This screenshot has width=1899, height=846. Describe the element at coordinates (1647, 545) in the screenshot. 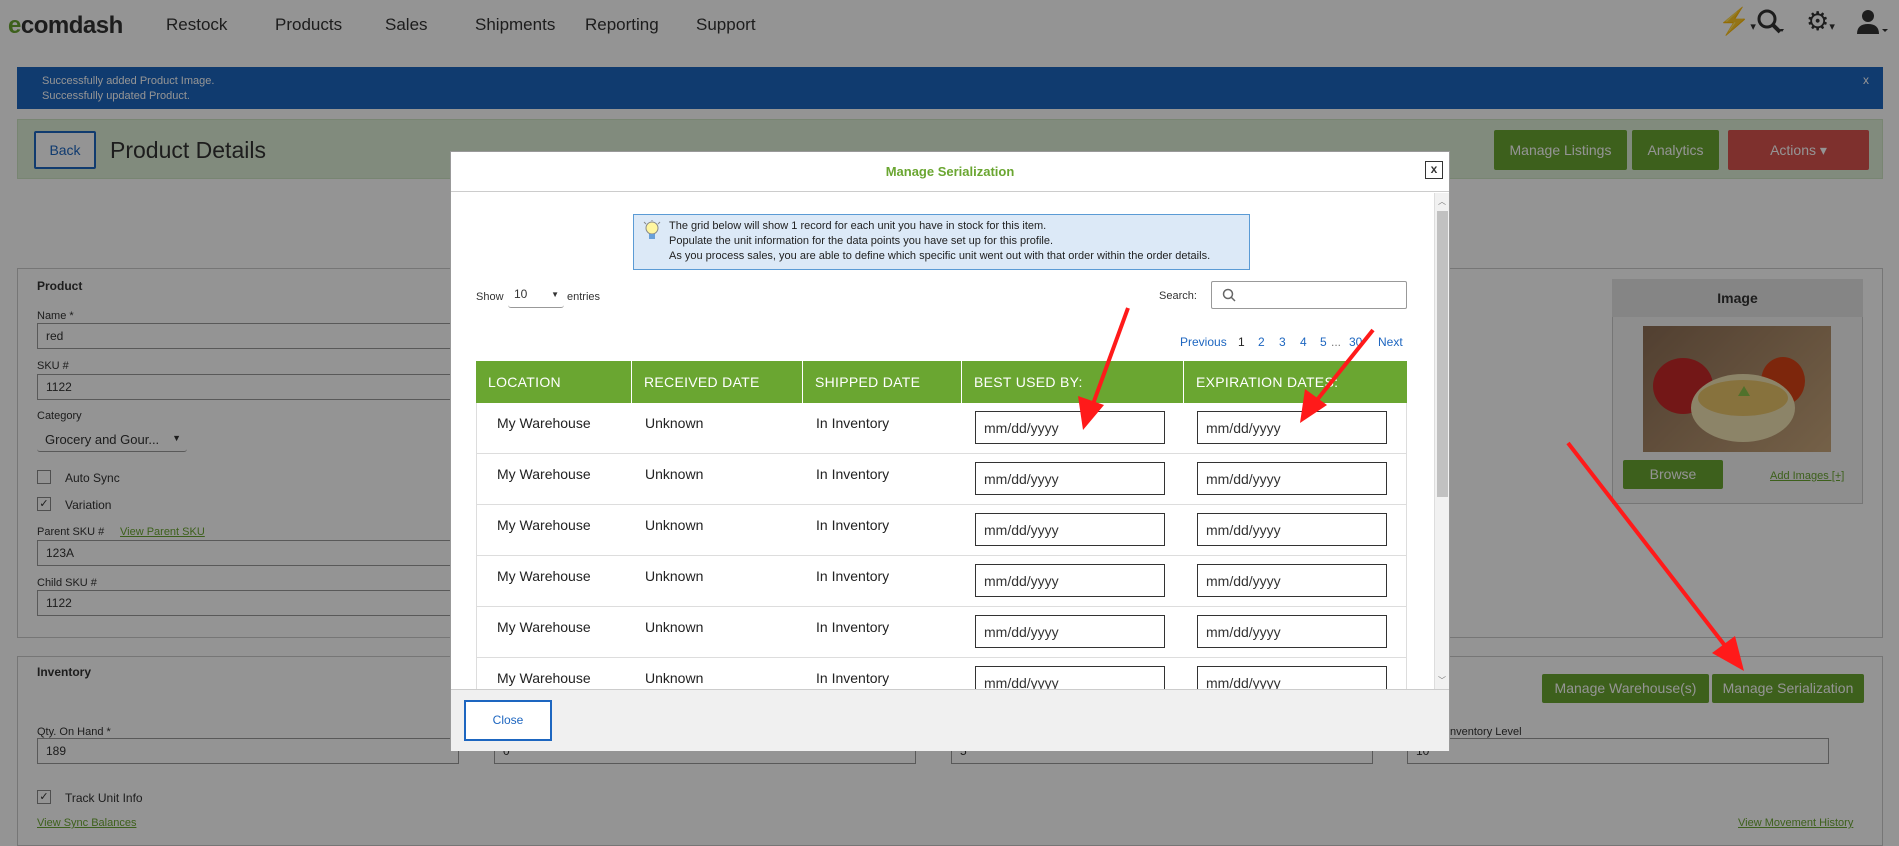

I see `arrow-manage-serialization` at that location.